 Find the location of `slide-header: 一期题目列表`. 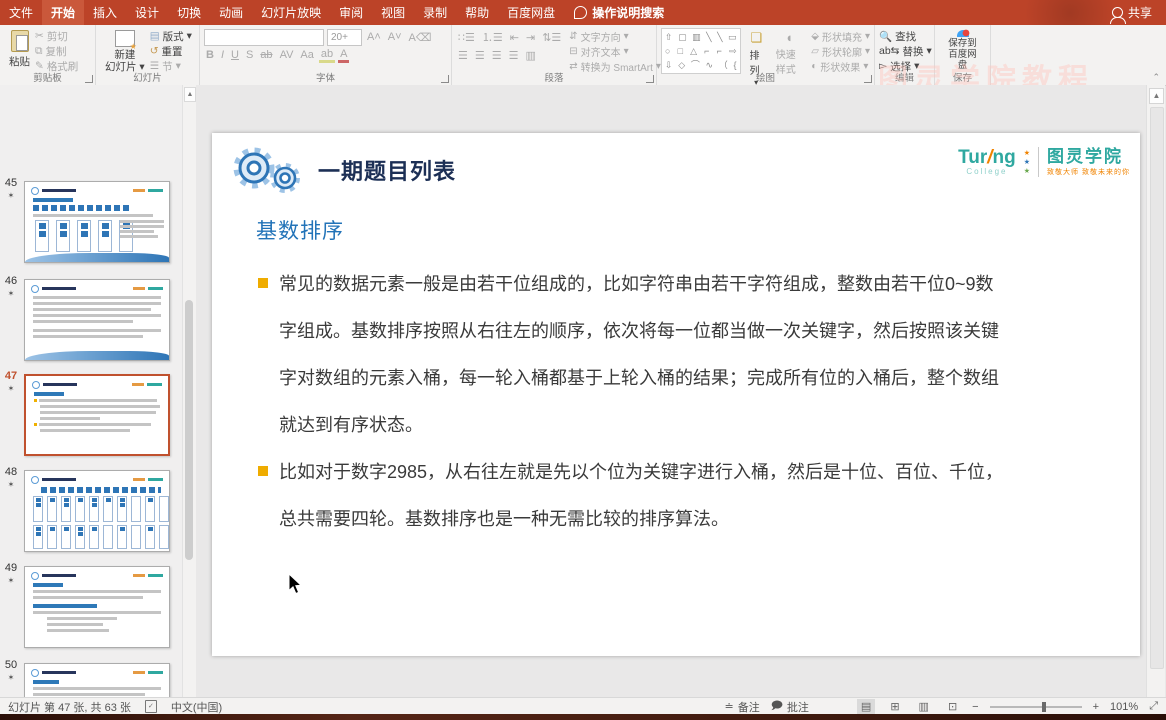

slide-header: 一期题目列表 is located at coordinates (342, 170).